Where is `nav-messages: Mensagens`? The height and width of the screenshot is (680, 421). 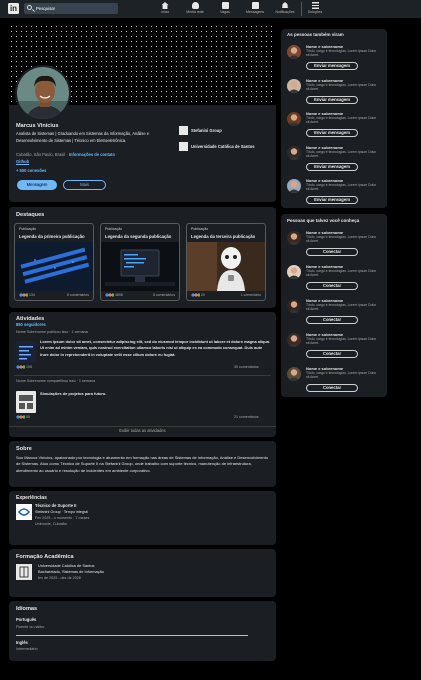
nav-messages: Mensagens is located at coordinates (255, 8).